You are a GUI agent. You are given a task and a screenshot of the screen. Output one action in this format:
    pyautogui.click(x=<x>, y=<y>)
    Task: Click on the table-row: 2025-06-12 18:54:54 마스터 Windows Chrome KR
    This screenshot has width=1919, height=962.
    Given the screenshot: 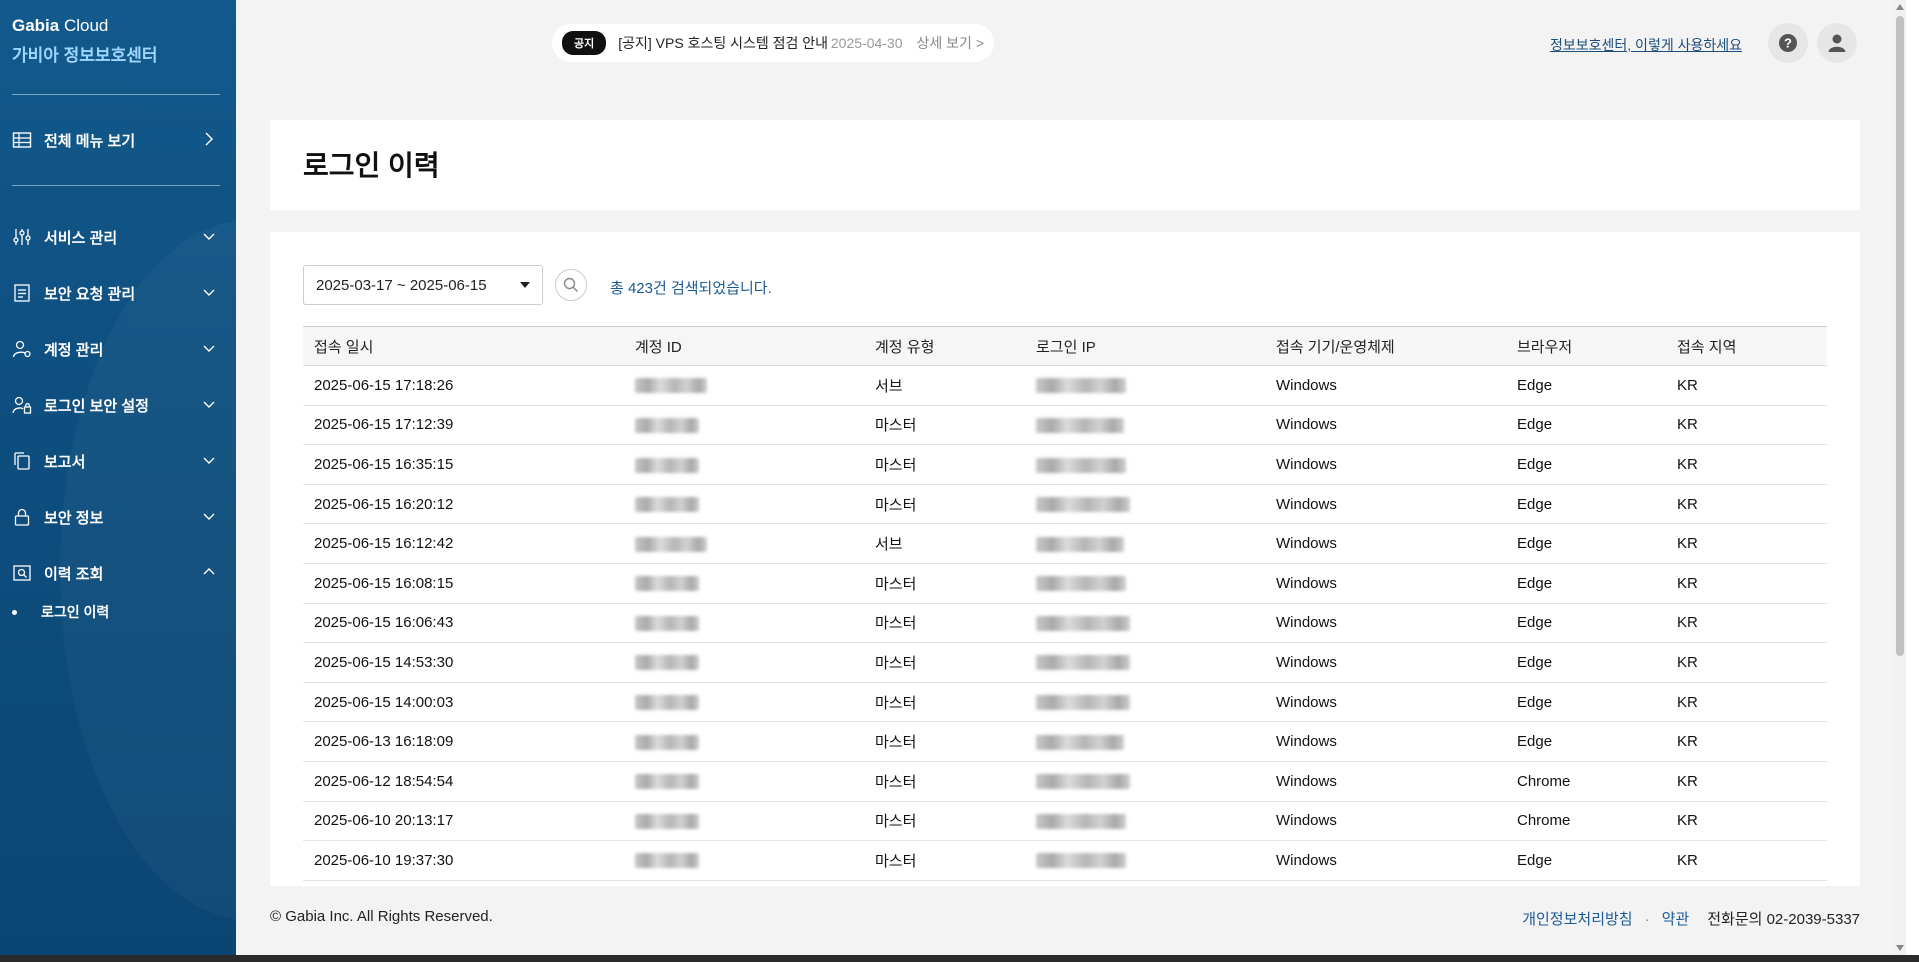 What is the action you would take?
    pyautogui.click(x=1065, y=781)
    